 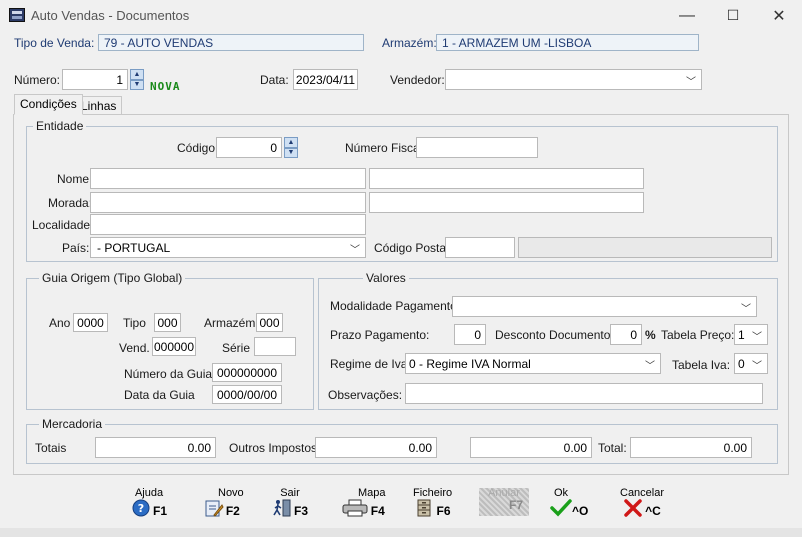 I want to click on valores-title: Valores, so click(x=386, y=278).